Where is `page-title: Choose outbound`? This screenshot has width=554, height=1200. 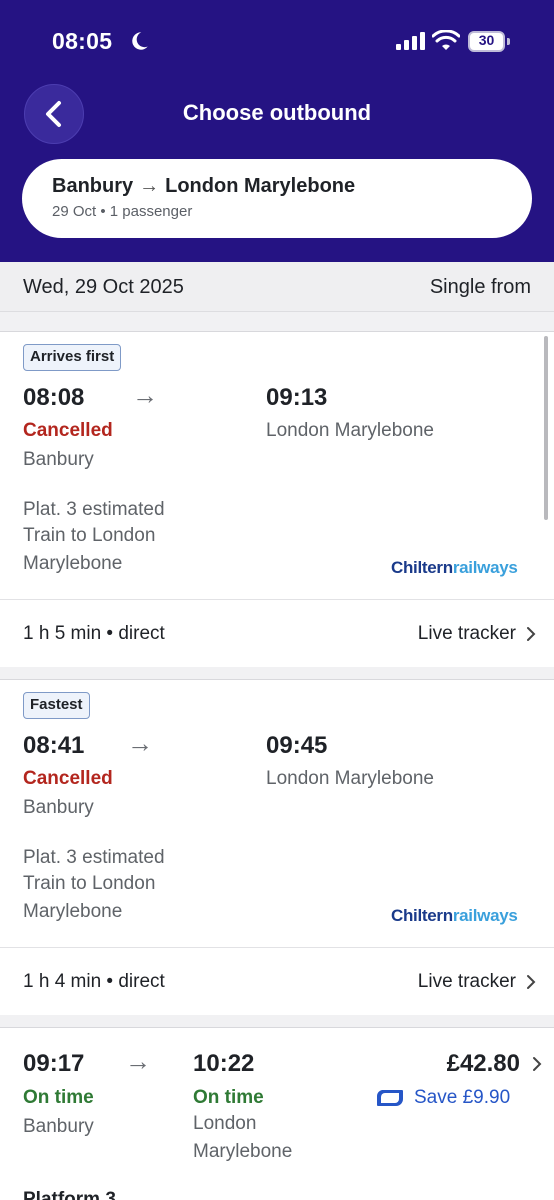
page-title: Choose outbound is located at coordinates (277, 112).